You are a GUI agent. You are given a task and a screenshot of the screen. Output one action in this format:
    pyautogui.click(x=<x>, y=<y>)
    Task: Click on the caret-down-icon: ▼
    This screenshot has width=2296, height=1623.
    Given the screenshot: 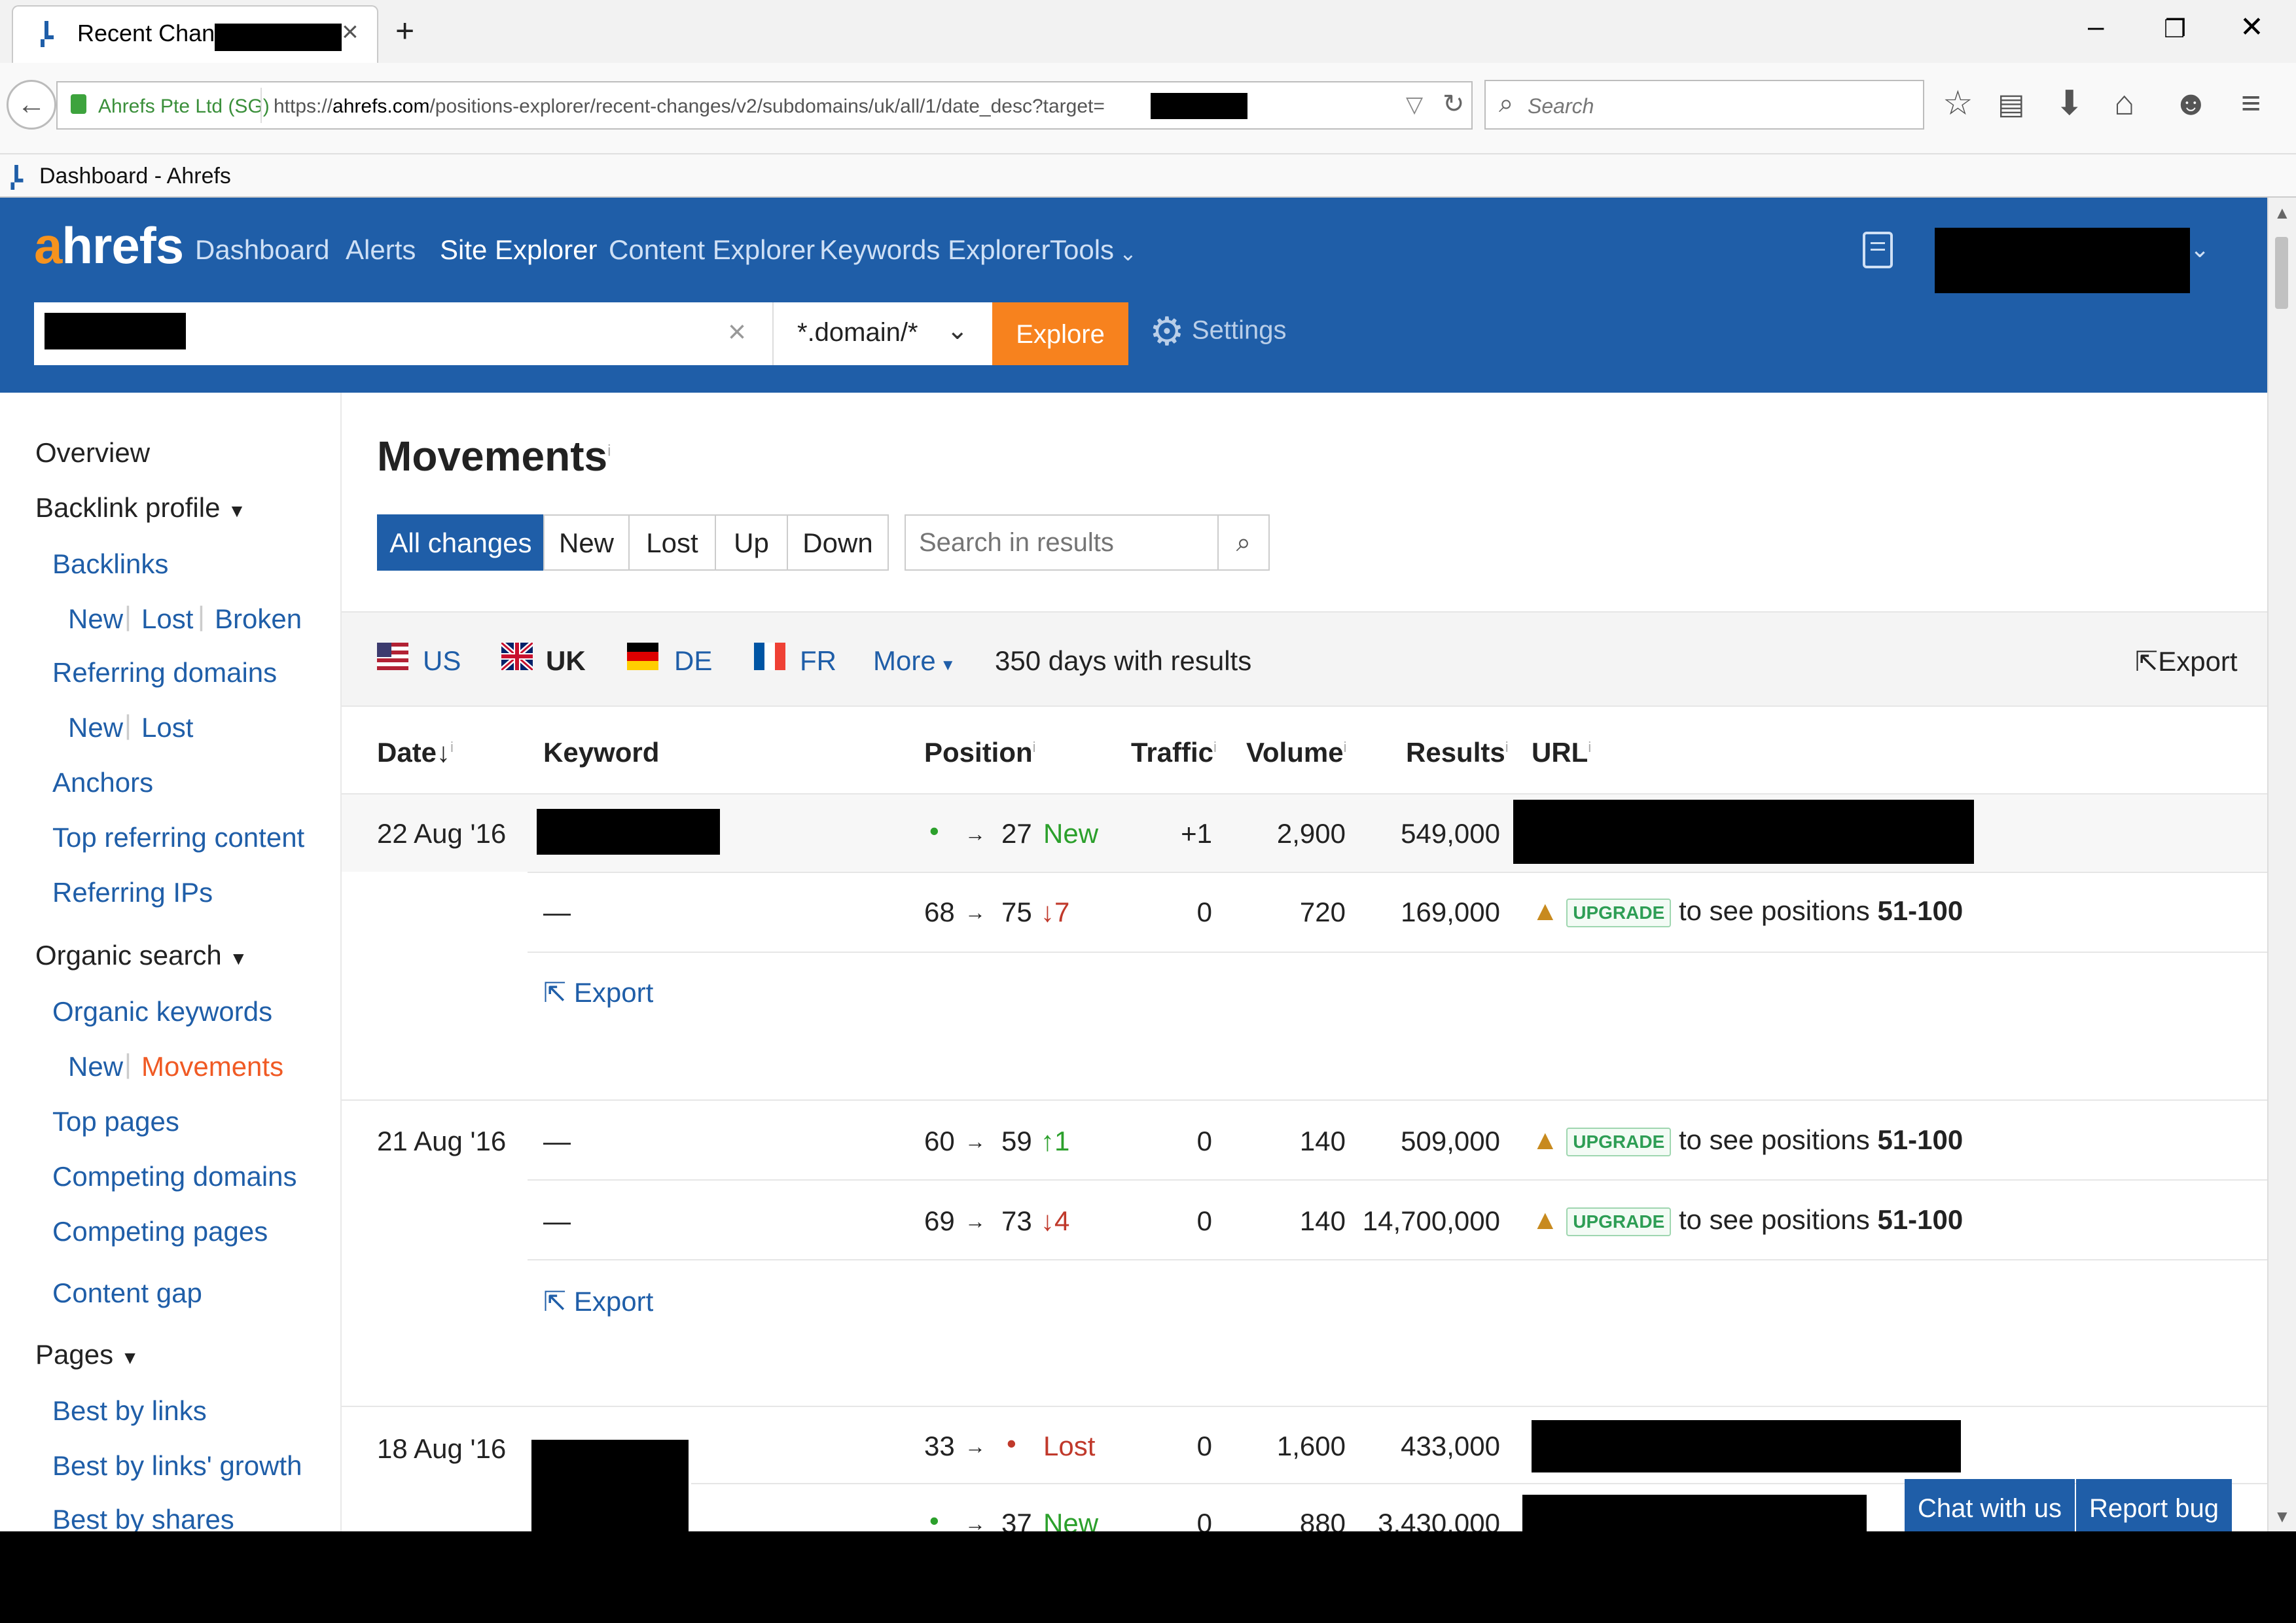 What is the action you would take?
    pyautogui.click(x=238, y=959)
    